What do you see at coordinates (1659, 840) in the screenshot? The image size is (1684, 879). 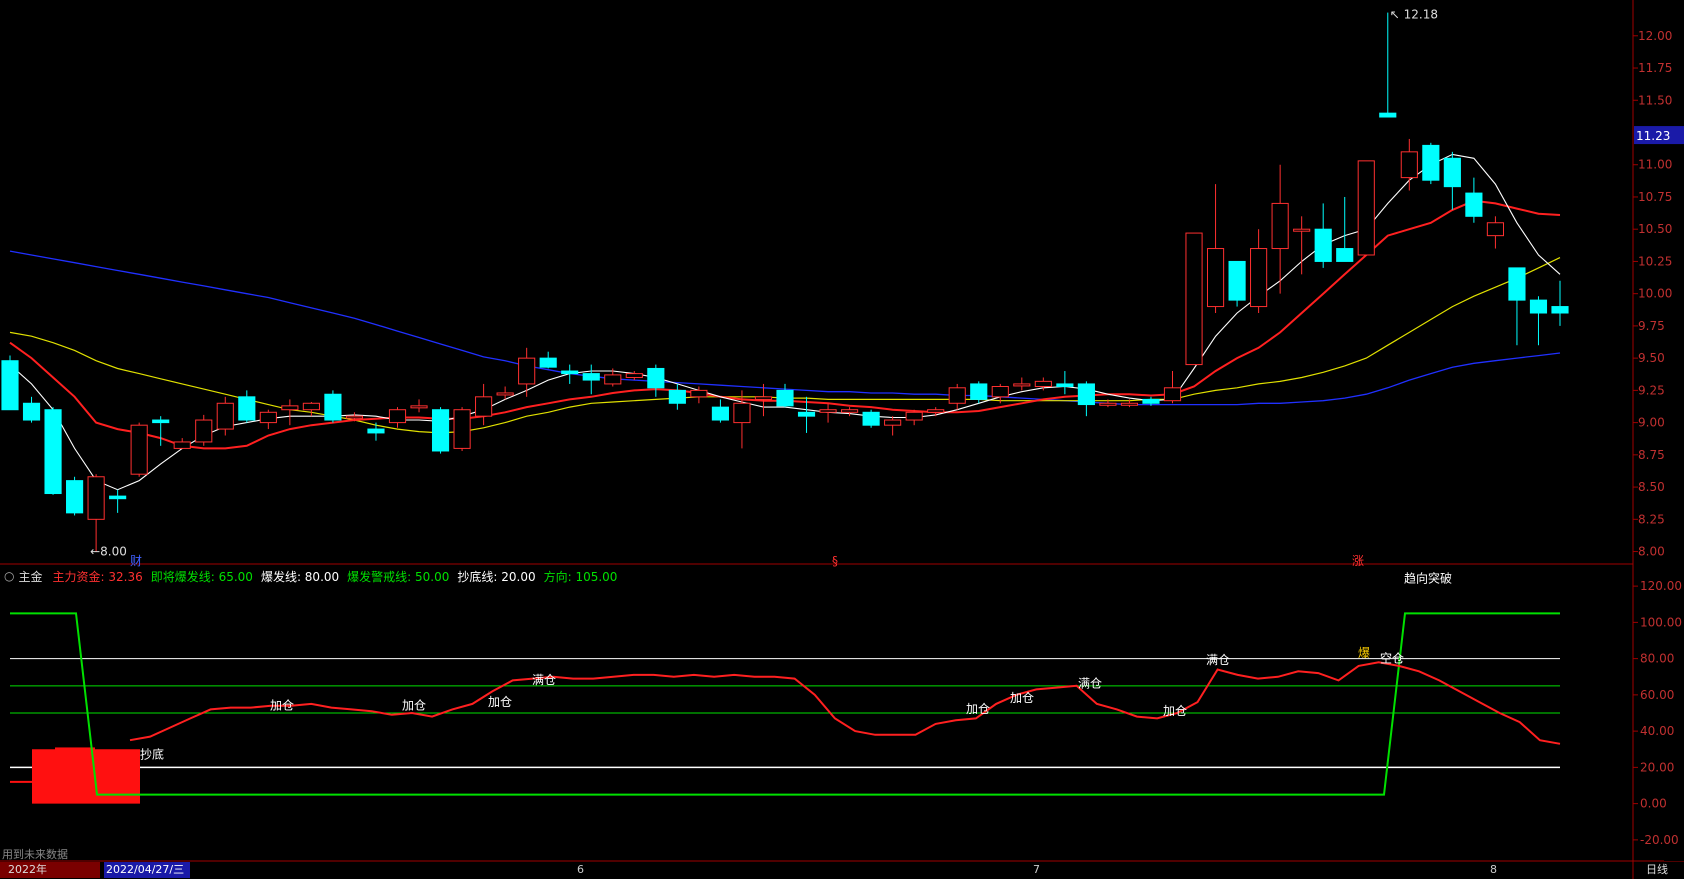 I see `indicator-axis-label: -20.00` at bounding box center [1659, 840].